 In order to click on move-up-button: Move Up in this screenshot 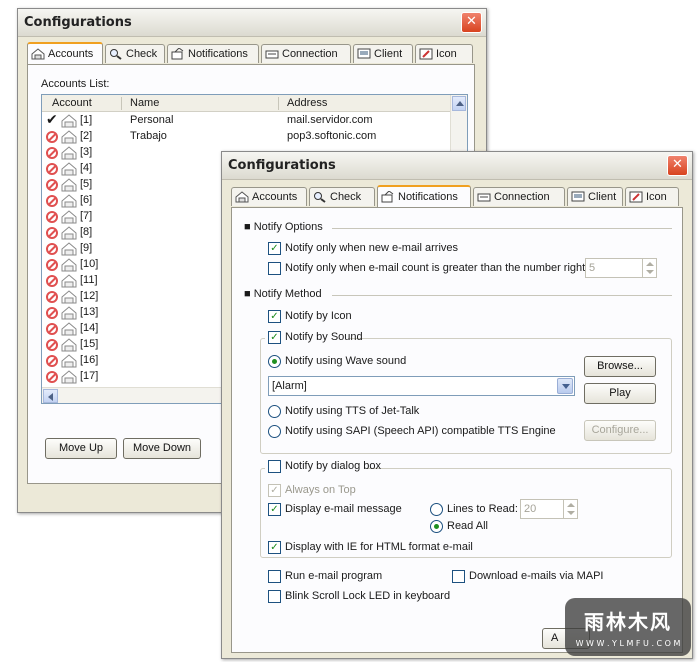, I will do `click(81, 448)`.